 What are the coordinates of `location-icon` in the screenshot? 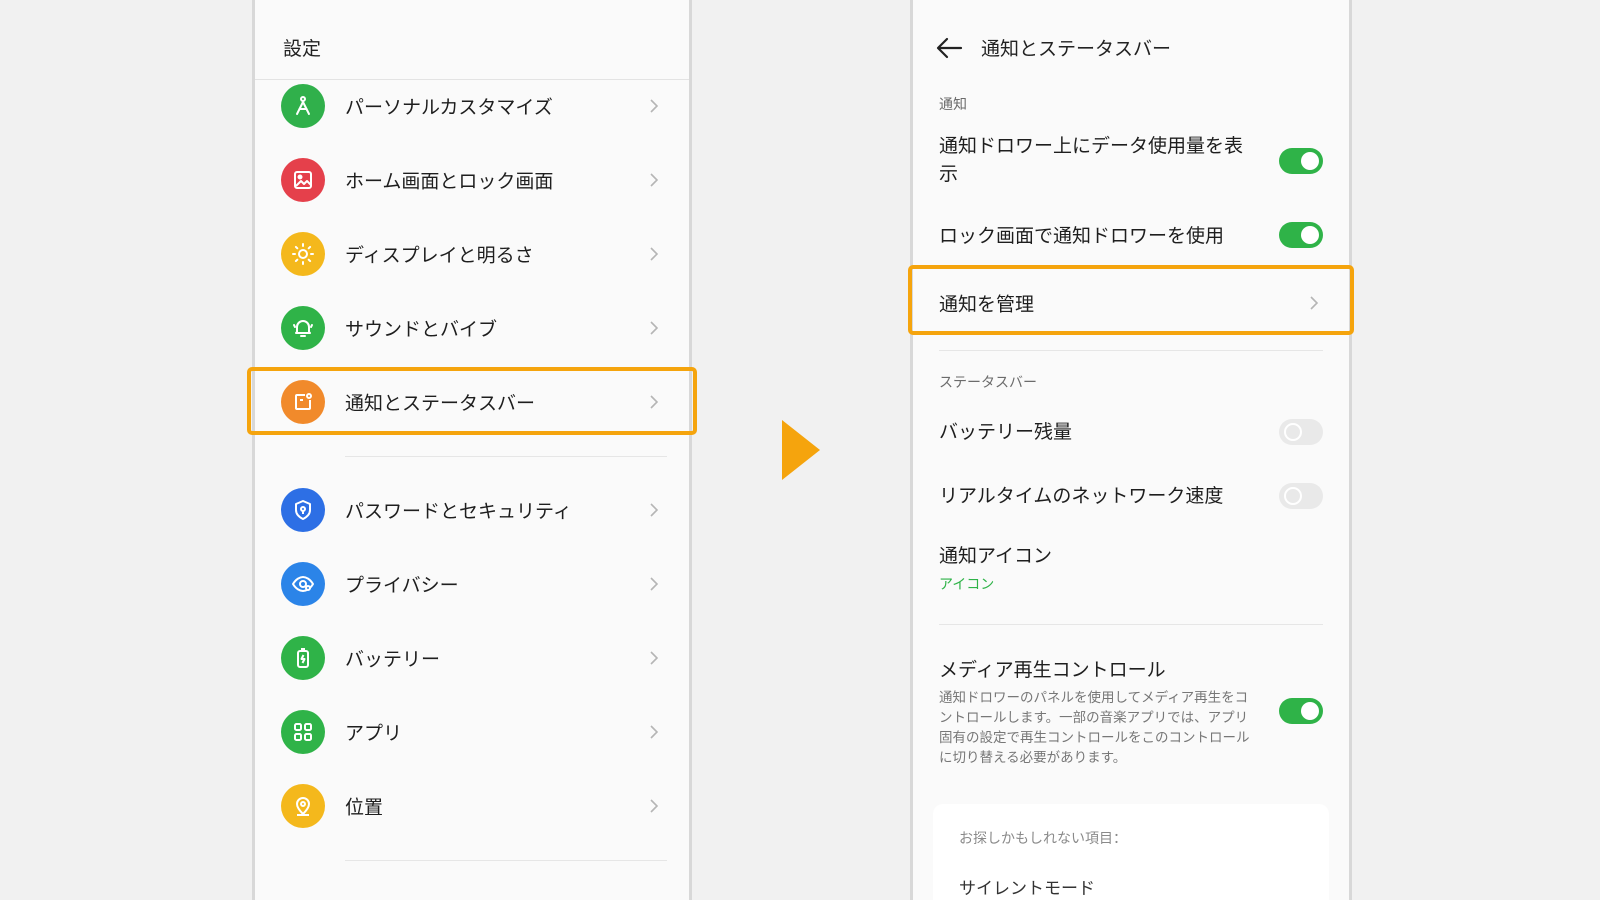 It's located at (303, 806).